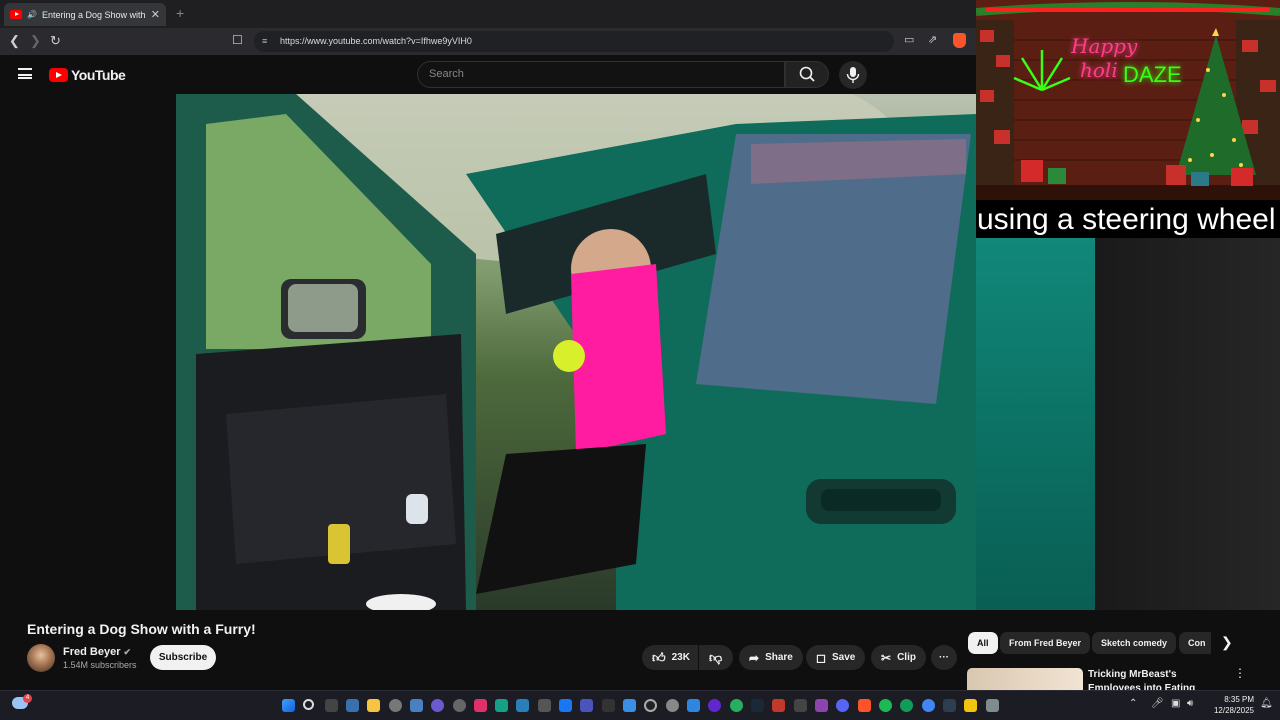  What do you see at coordinates (141, 629) in the screenshot?
I see `video-title: Entering a Dog Show with a Furry!` at bounding box center [141, 629].